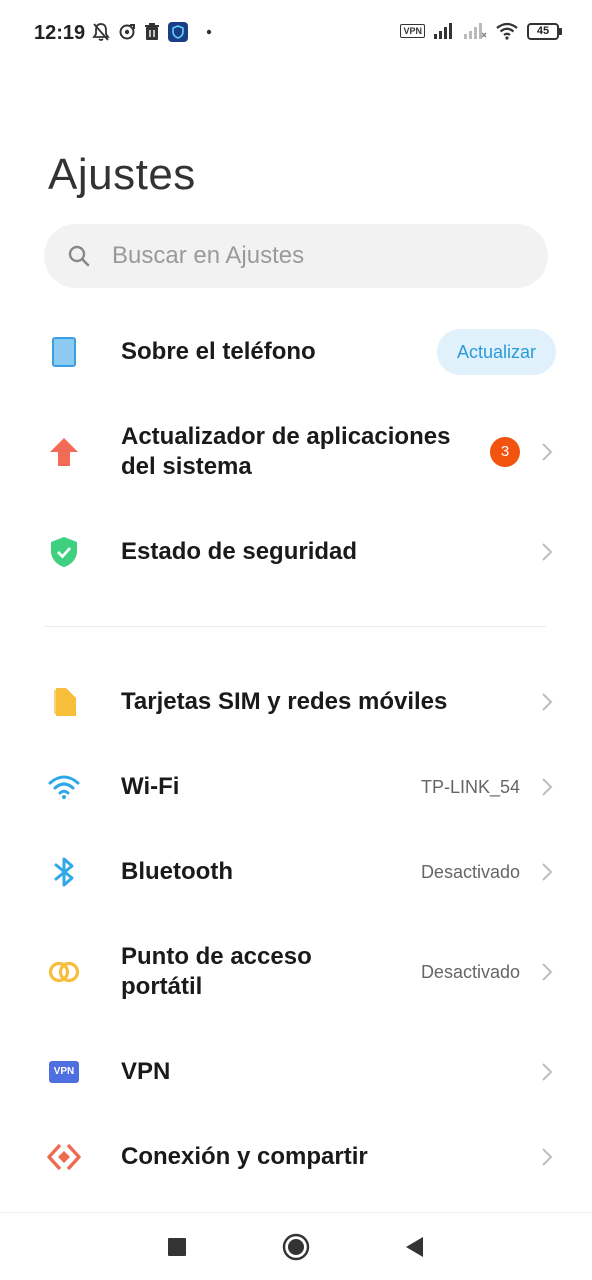  Describe the element at coordinates (127, 32) in the screenshot. I see `sync-icon` at that location.